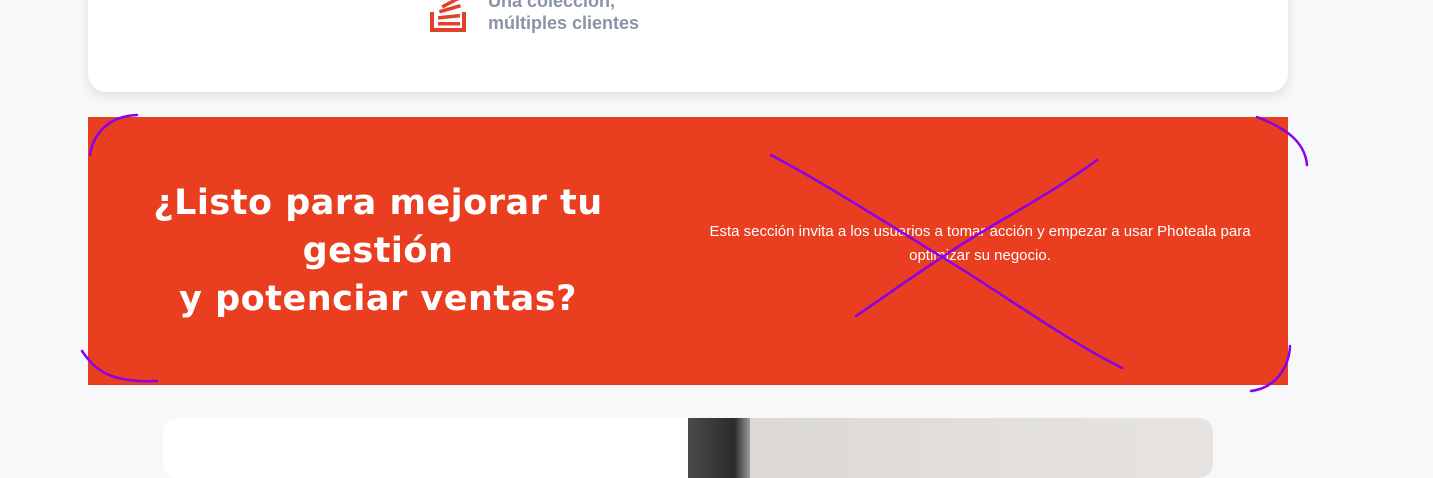 This screenshot has height=478, width=1433. I want to click on next-section-card, so click(688, 448).